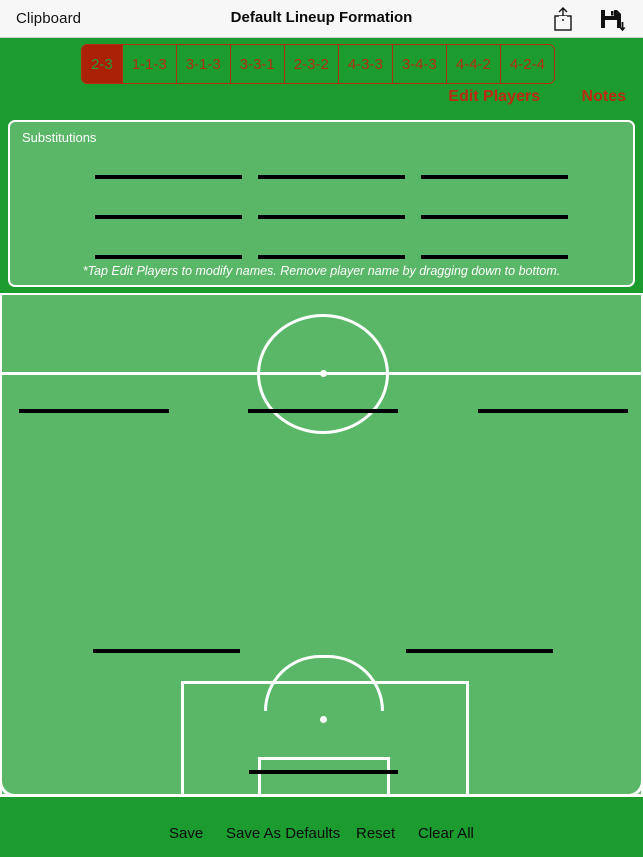  What do you see at coordinates (323, 772) in the screenshot?
I see `player-slot-goalkeeper` at bounding box center [323, 772].